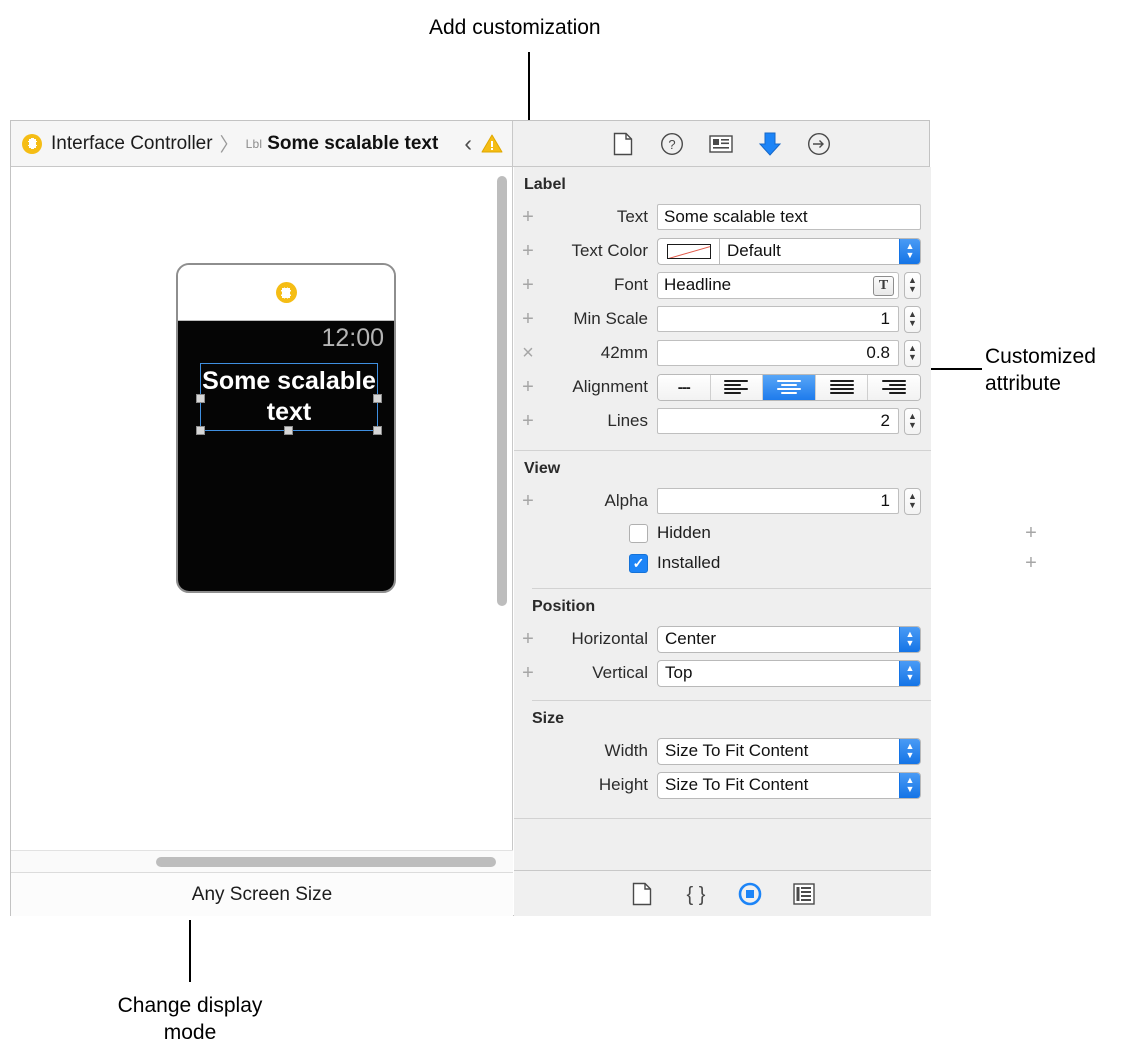 The image size is (1125, 1061). I want to click on row-label-alignment: Alignment, so click(610, 386).